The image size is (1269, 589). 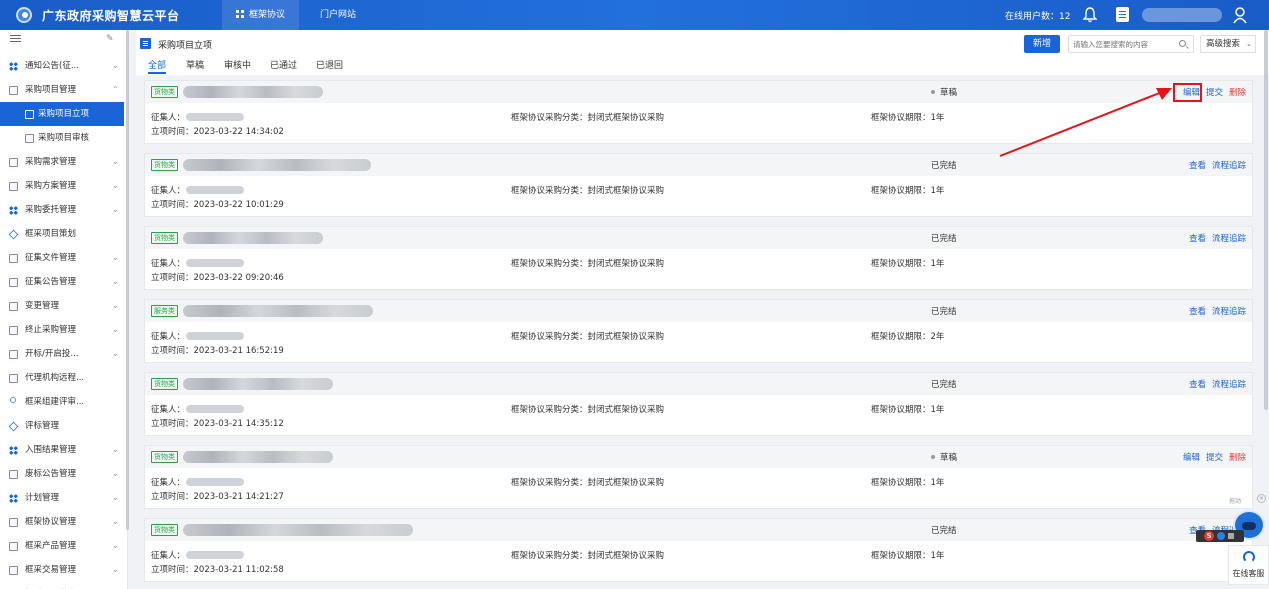 I want to click on created-label: 立项时间：, so click(x=172, y=570).